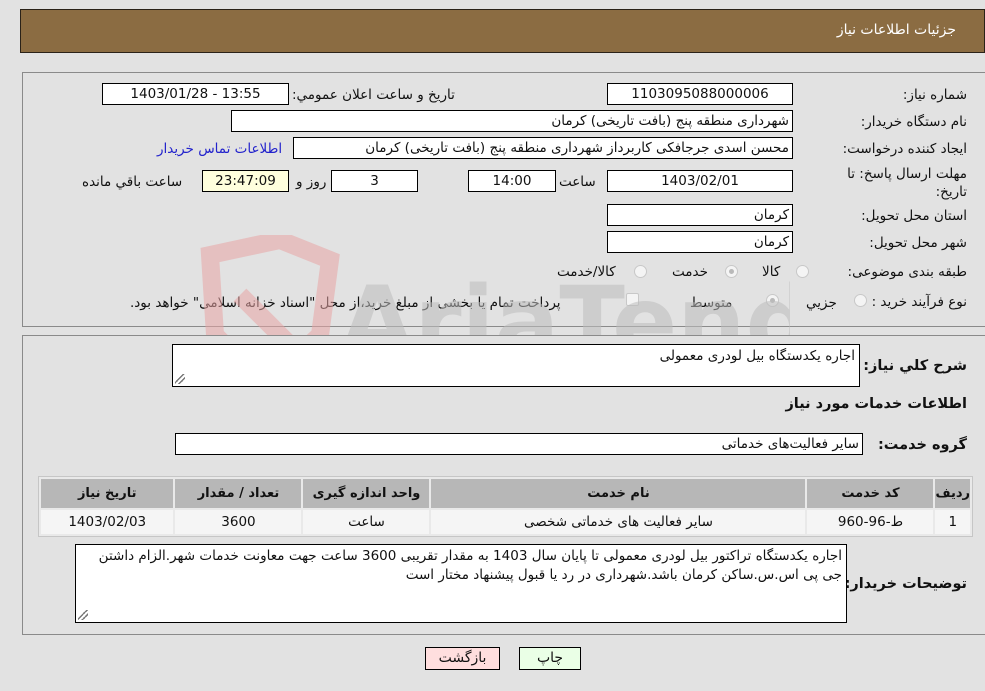 The width and height of the screenshot is (985, 691). What do you see at coordinates (919, 302) in the screenshot?
I see `purchase-type-label: نوع فرآیند خرید :` at bounding box center [919, 302].